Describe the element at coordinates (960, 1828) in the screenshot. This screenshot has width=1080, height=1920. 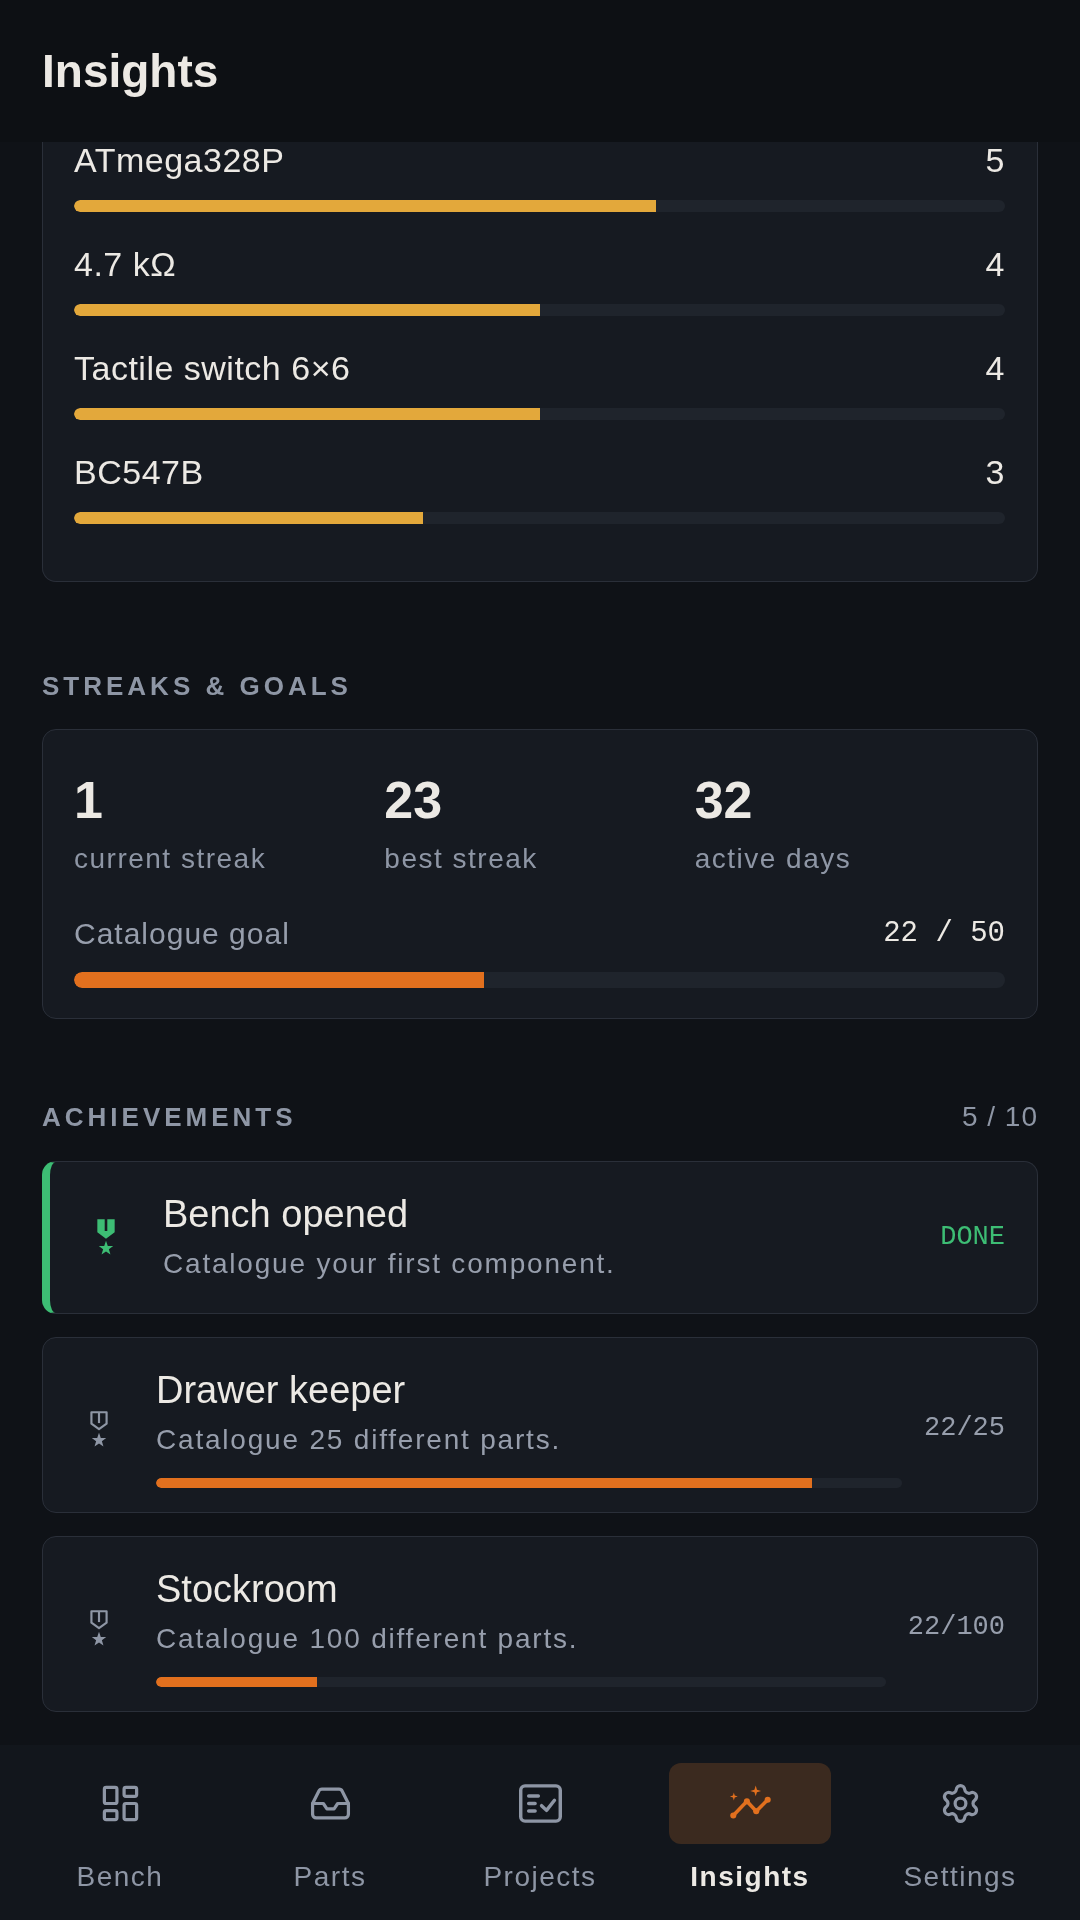
I see `nav-tab: Settings` at that location.